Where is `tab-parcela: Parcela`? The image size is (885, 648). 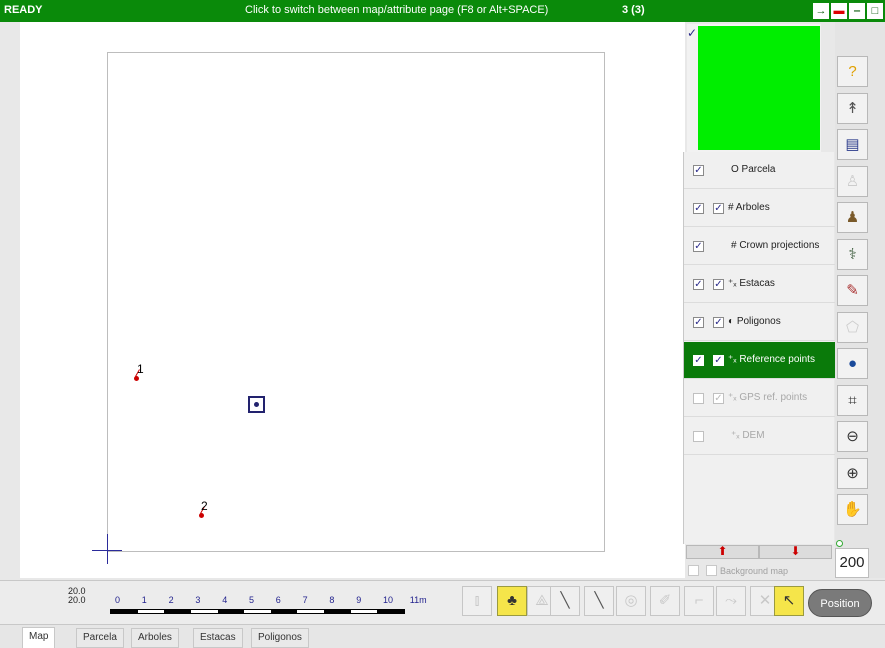
tab-parcela: Parcela is located at coordinates (100, 638).